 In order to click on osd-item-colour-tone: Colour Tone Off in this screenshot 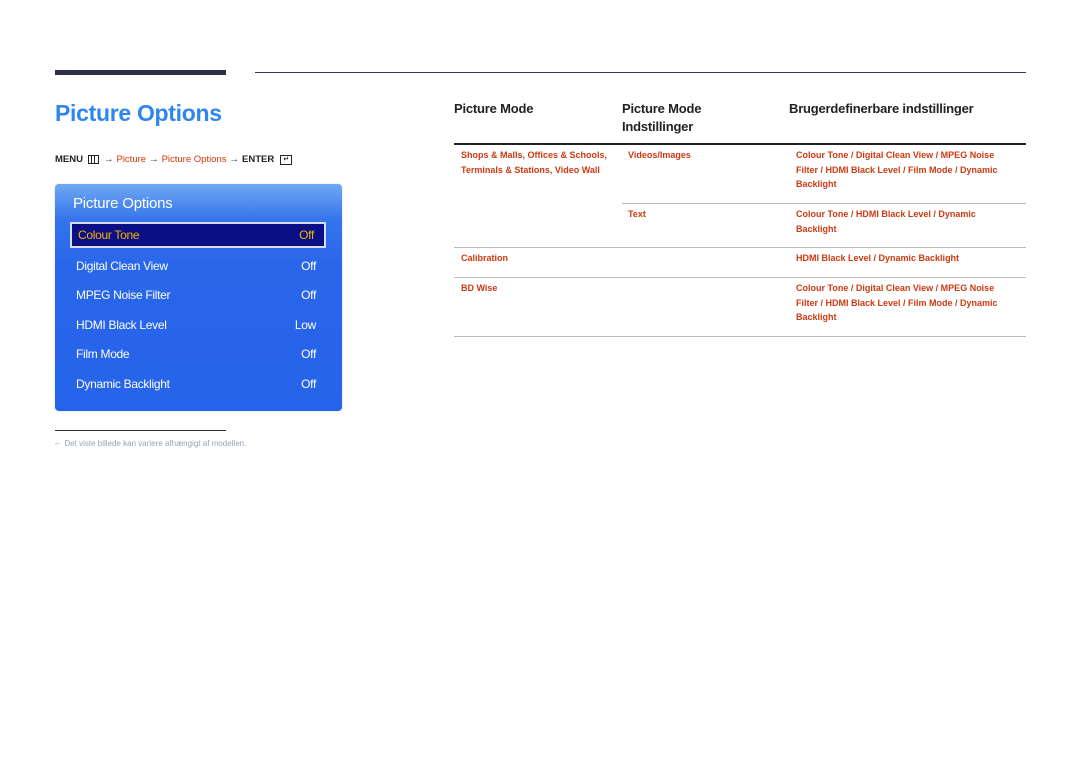, I will do `click(198, 235)`.